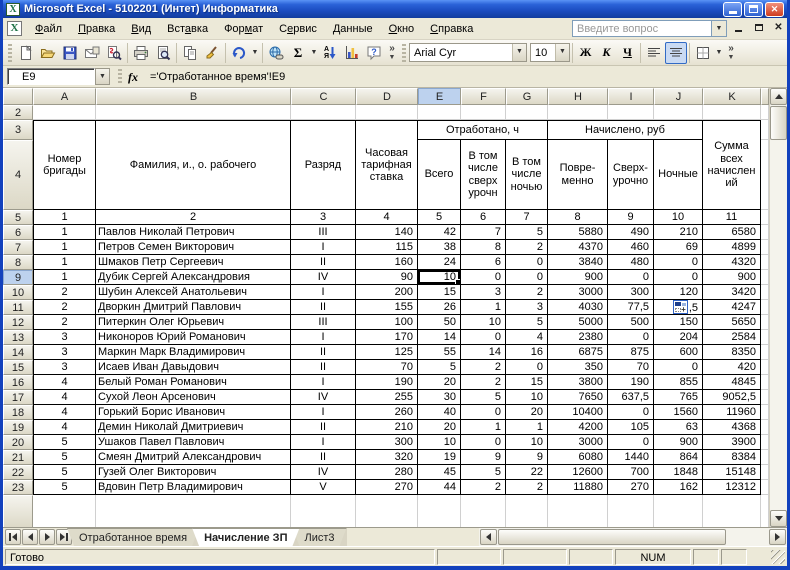 Image resolution: width=790 pixels, height=570 pixels. What do you see at coordinates (30, 537) in the screenshot?
I see `prev-sheet-button` at bounding box center [30, 537].